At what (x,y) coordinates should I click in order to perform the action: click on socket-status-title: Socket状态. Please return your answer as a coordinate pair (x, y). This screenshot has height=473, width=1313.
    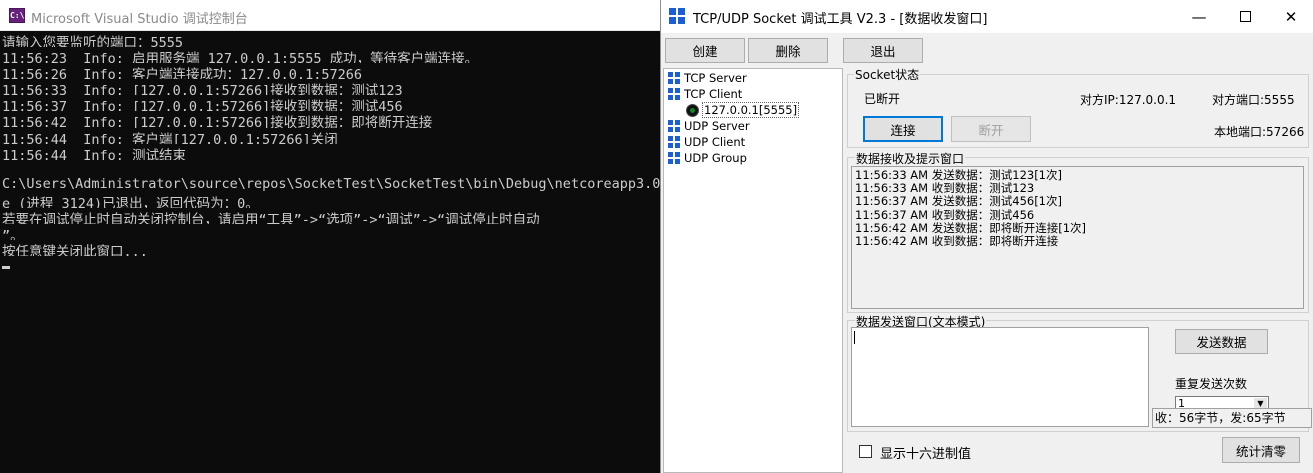
    Looking at the image, I should click on (887, 74).